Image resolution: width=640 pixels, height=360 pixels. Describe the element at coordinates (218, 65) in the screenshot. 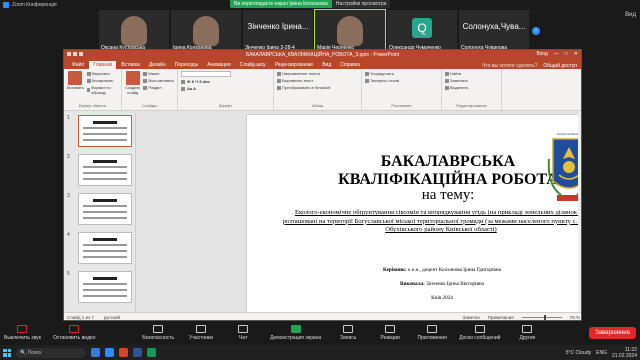

I see `ribbon-tab: Анимация` at that location.